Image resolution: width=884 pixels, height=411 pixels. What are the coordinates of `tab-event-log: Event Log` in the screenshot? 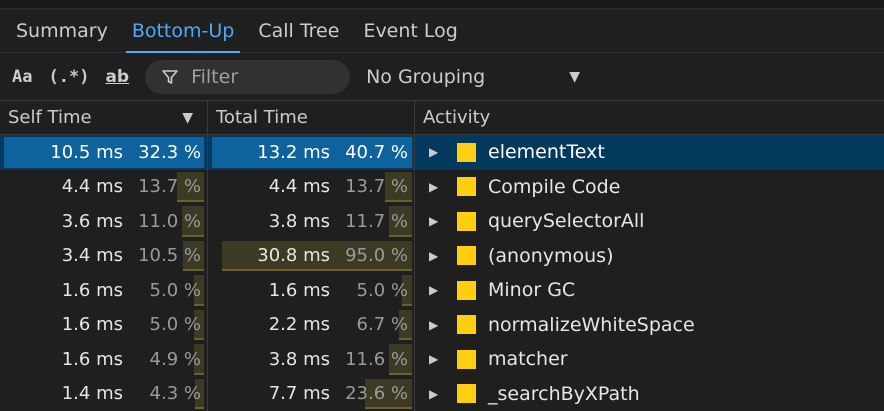 It's located at (410, 31).